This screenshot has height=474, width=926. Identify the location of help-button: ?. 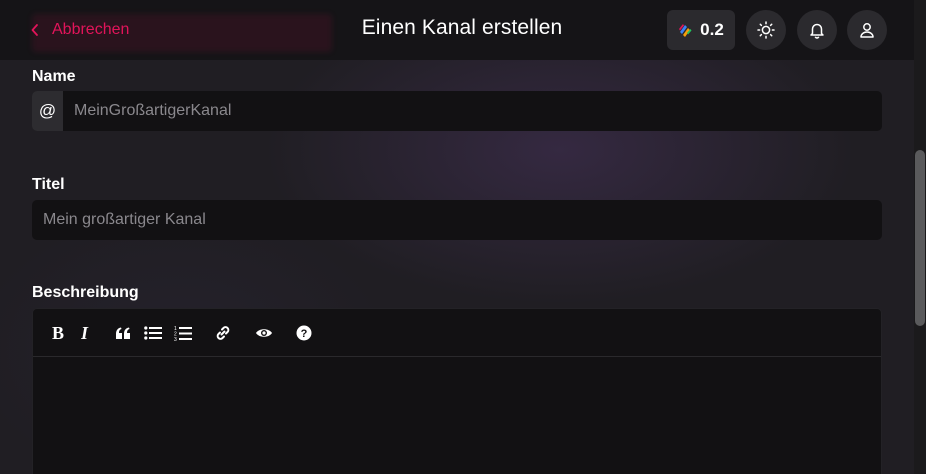
(304, 333).